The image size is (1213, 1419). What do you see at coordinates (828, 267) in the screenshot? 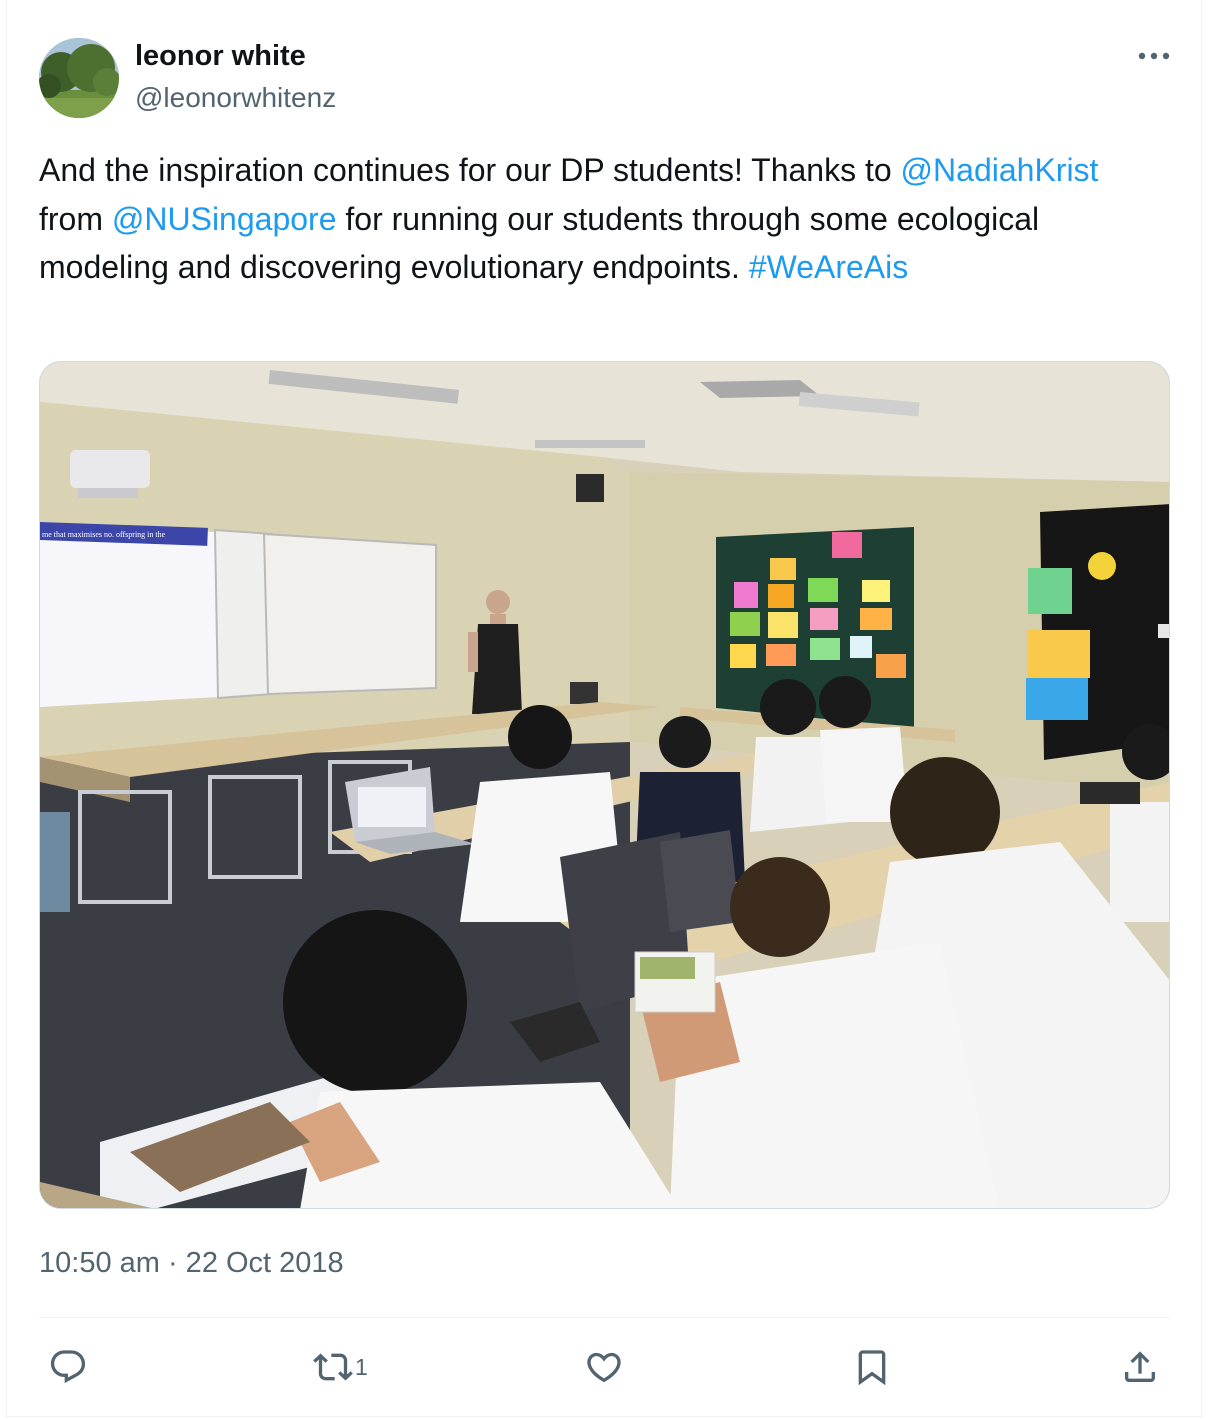
I see `hashtag-link-weareais: #WeAreAis` at bounding box center [828, 267].